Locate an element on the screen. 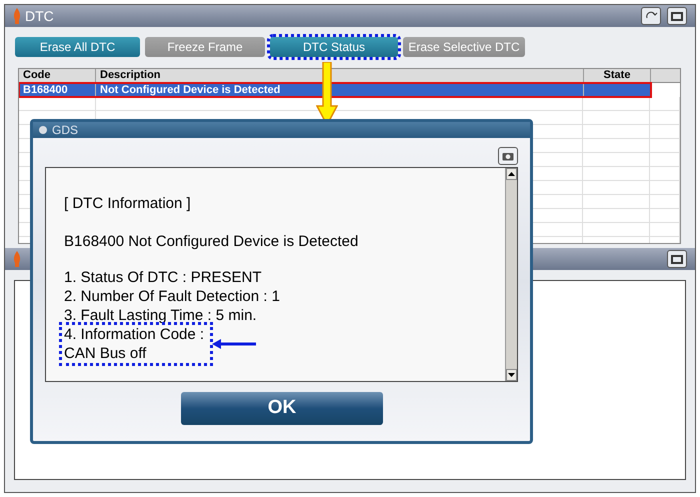 The image size is (700, 497). info-line: 1. Status Of DTC : PRESENT is located at coordinates (163, 277).